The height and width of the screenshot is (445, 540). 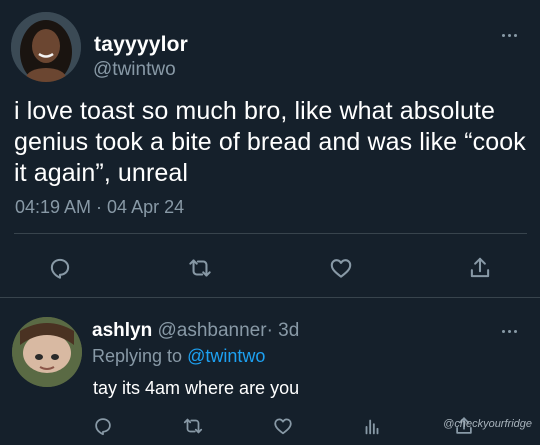 I want to click on handle: @twintwo, so click(x=134, y=70).